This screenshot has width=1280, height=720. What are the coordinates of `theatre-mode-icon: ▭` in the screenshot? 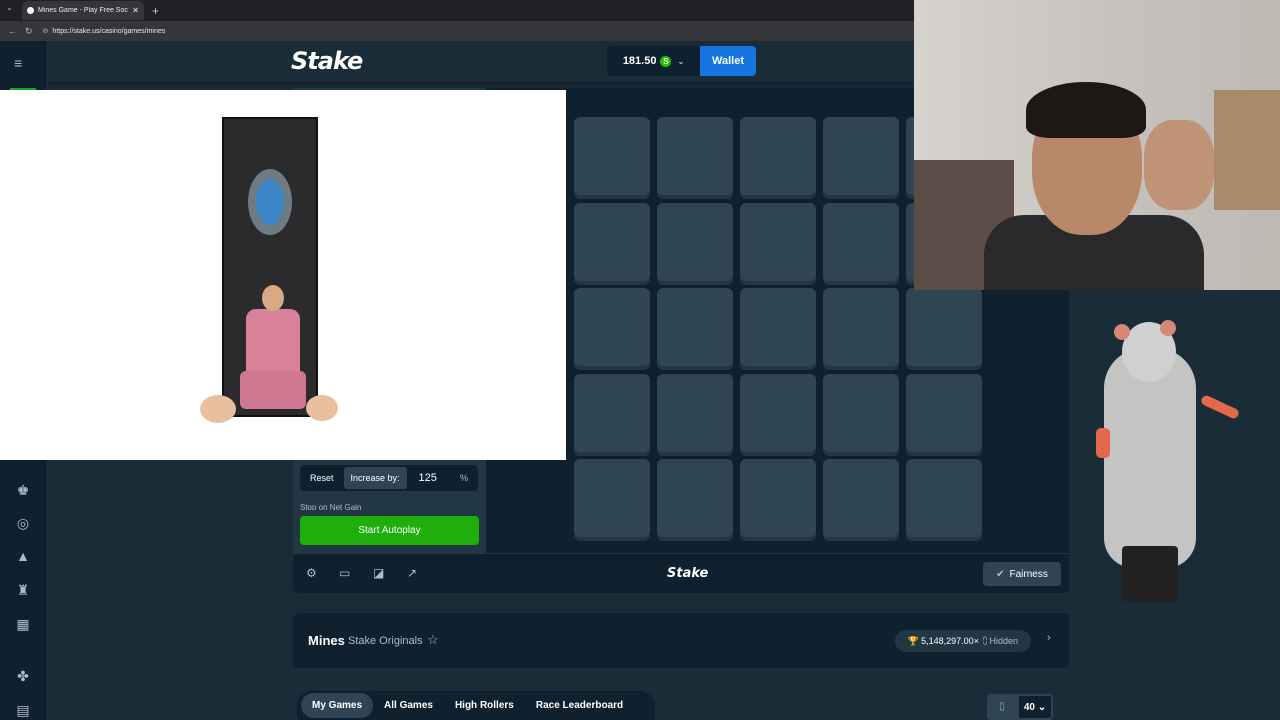 It's located at (344, 573).